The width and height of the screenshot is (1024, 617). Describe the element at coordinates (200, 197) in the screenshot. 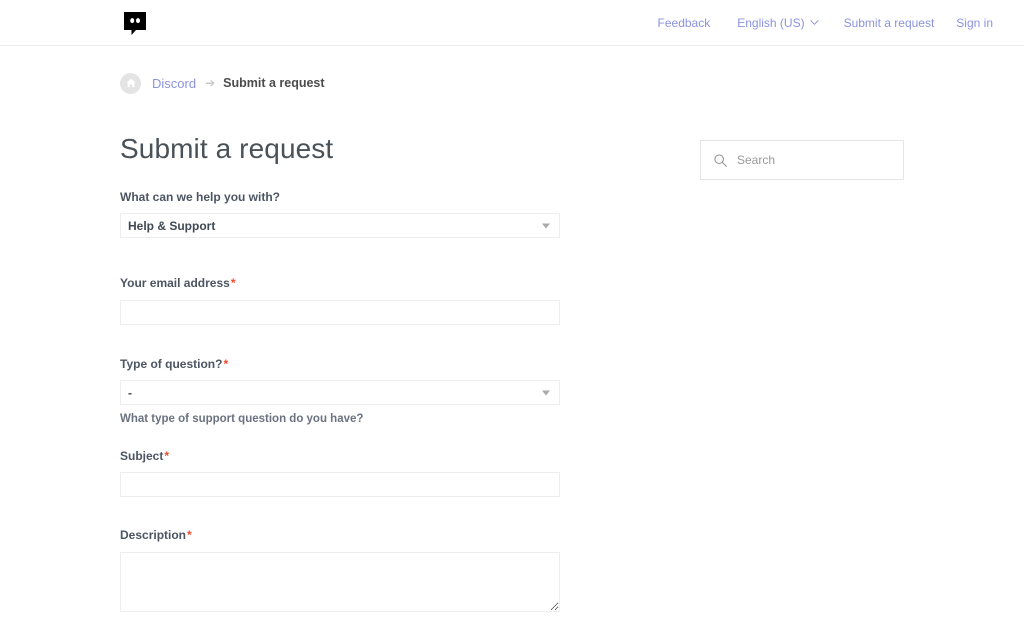

I see `field-label-help-topic: What can we help you with?` at that location.